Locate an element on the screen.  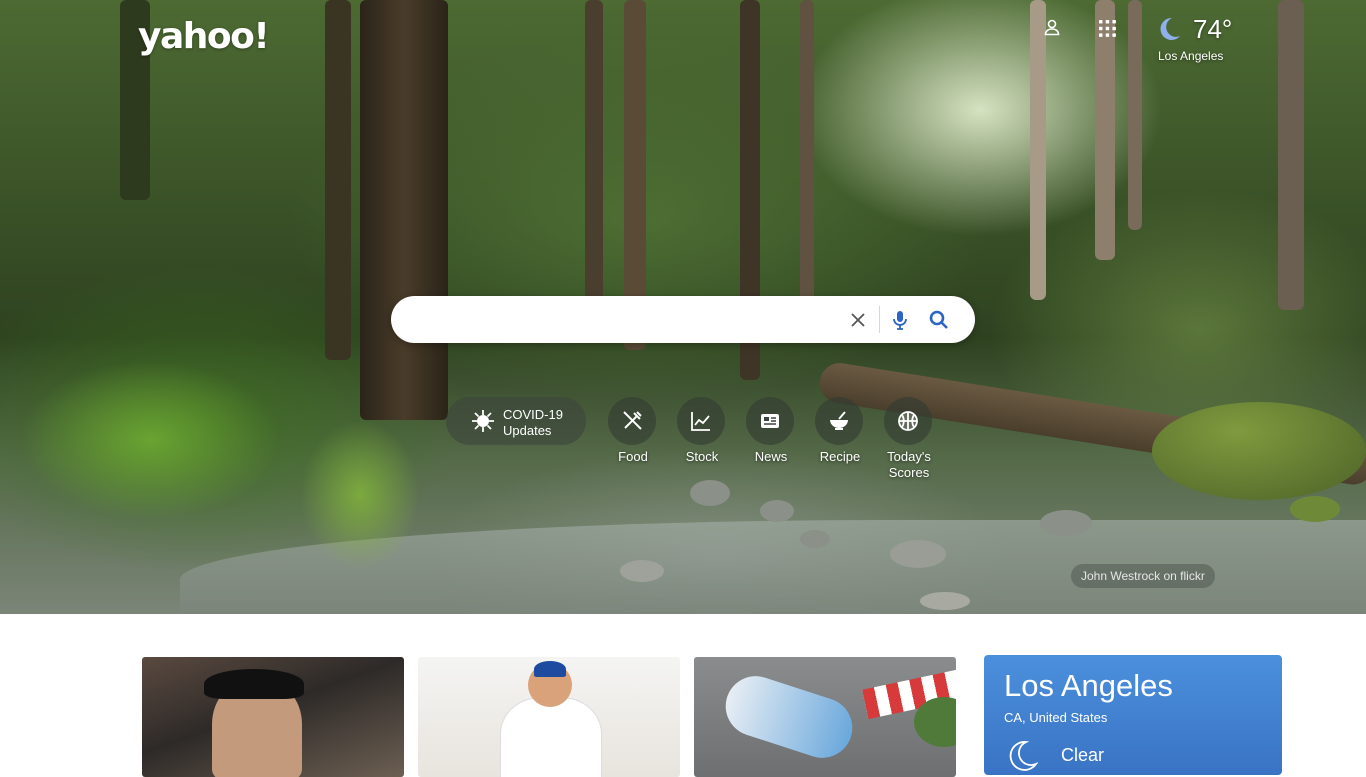
weather-card-city: Los Angeles is located at coordinates (1088, 685).